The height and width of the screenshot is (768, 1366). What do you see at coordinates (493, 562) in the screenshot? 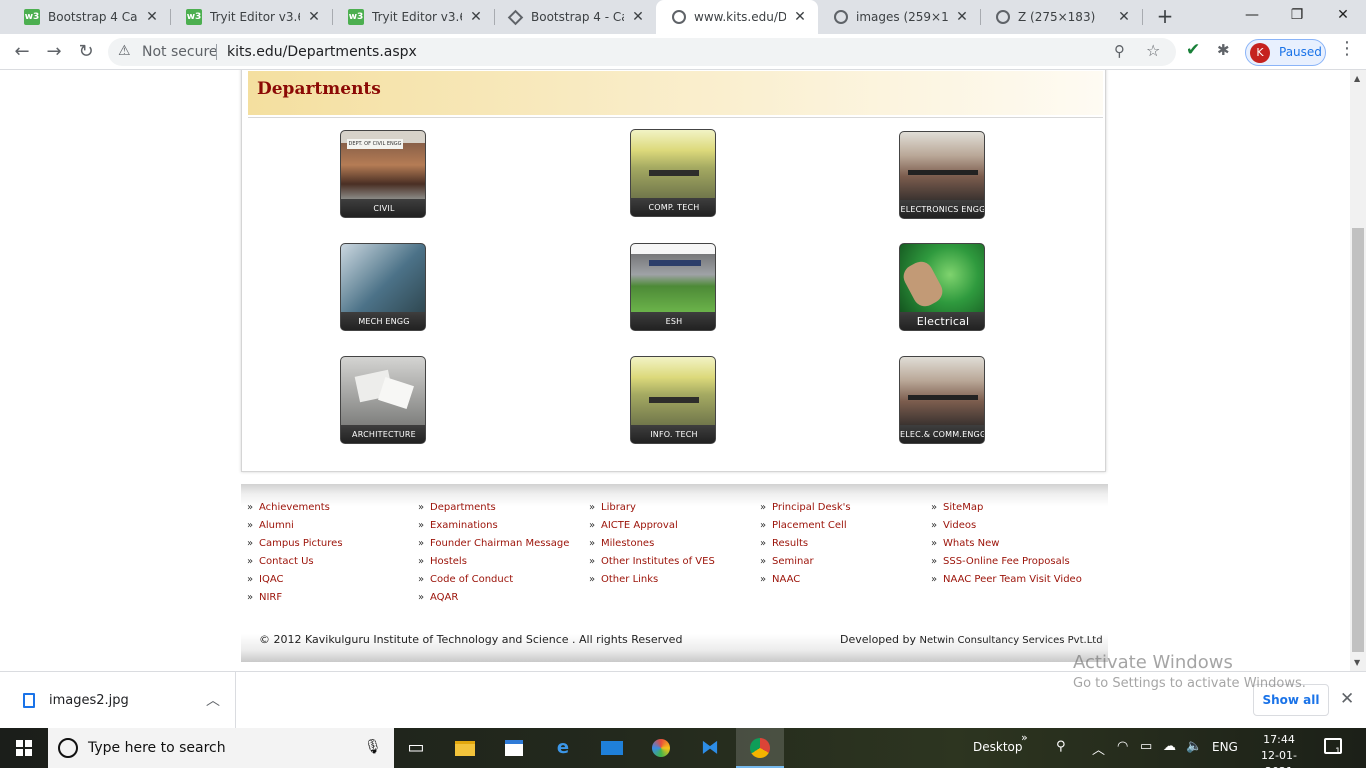
I see `footer-link: » Hostels` at bounding box center [493, 562].